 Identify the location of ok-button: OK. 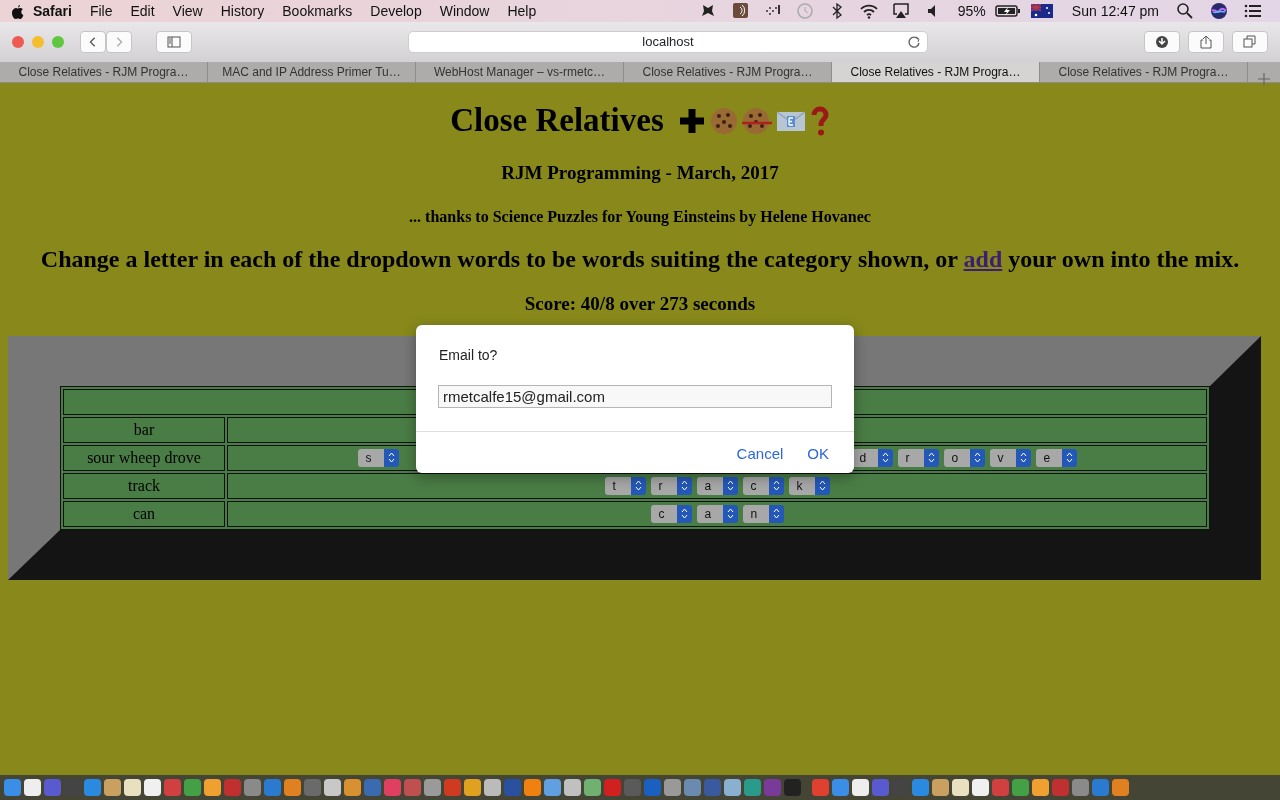
(818, 454).